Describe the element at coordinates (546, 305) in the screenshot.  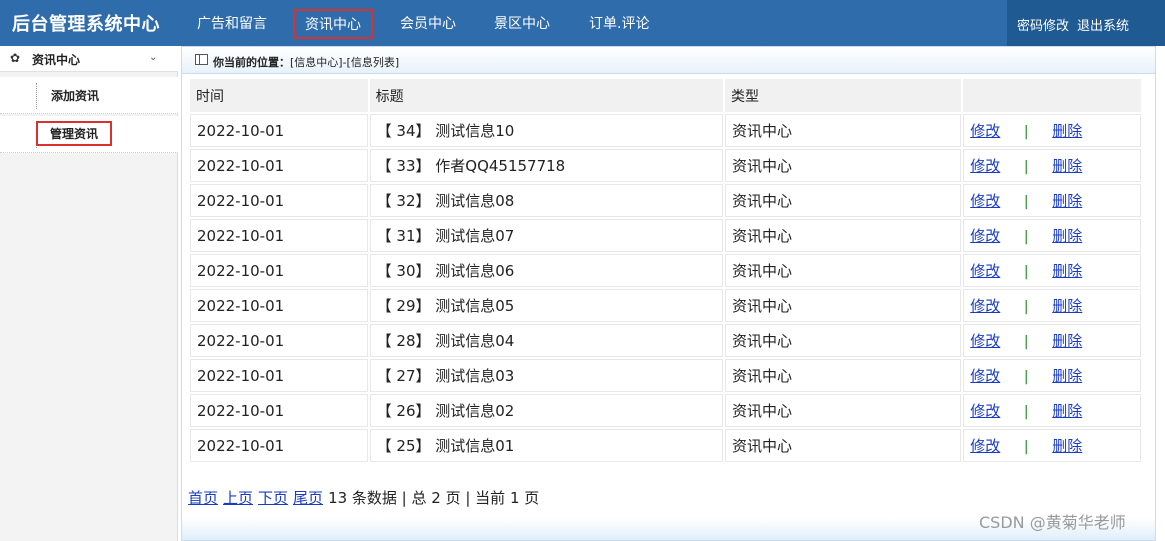
I see `cell-title: 【 29】 测试信息05` at that location.